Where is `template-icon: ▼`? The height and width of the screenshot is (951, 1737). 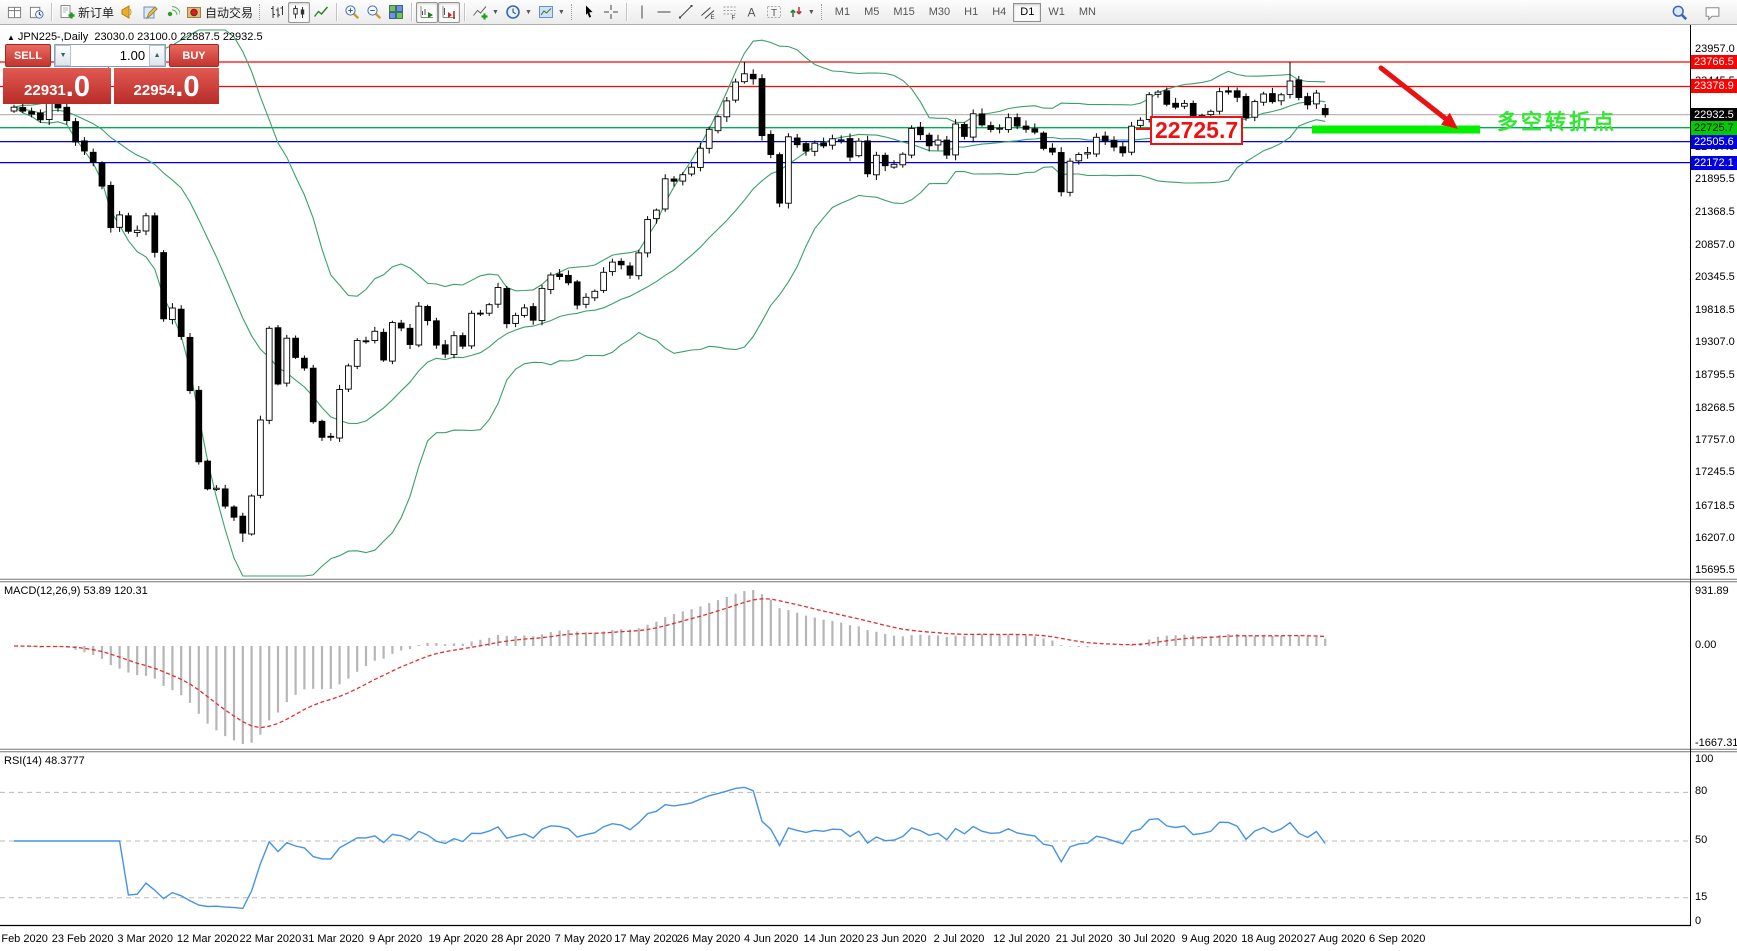
template-icon: ▼ is located at coordinates (551, 12).